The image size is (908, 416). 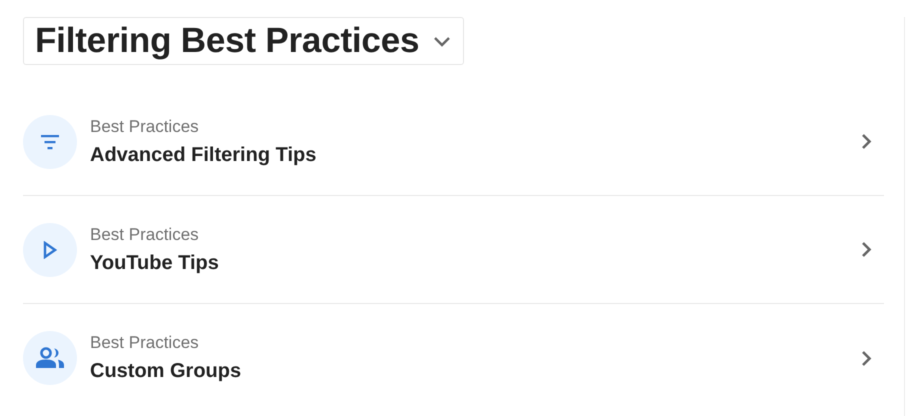 What do you see at coordinates (50, 249) in the screenshot?
I see `play-icon` at bounding box center [50, 249].